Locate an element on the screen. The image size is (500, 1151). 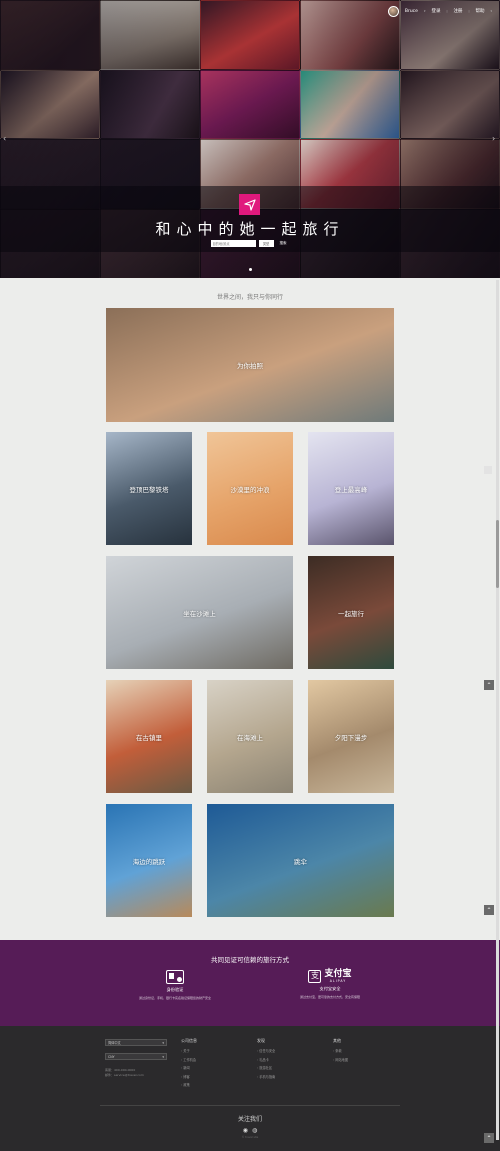
footer-link: 信任与安全 is located at coordinates (266, 1050).